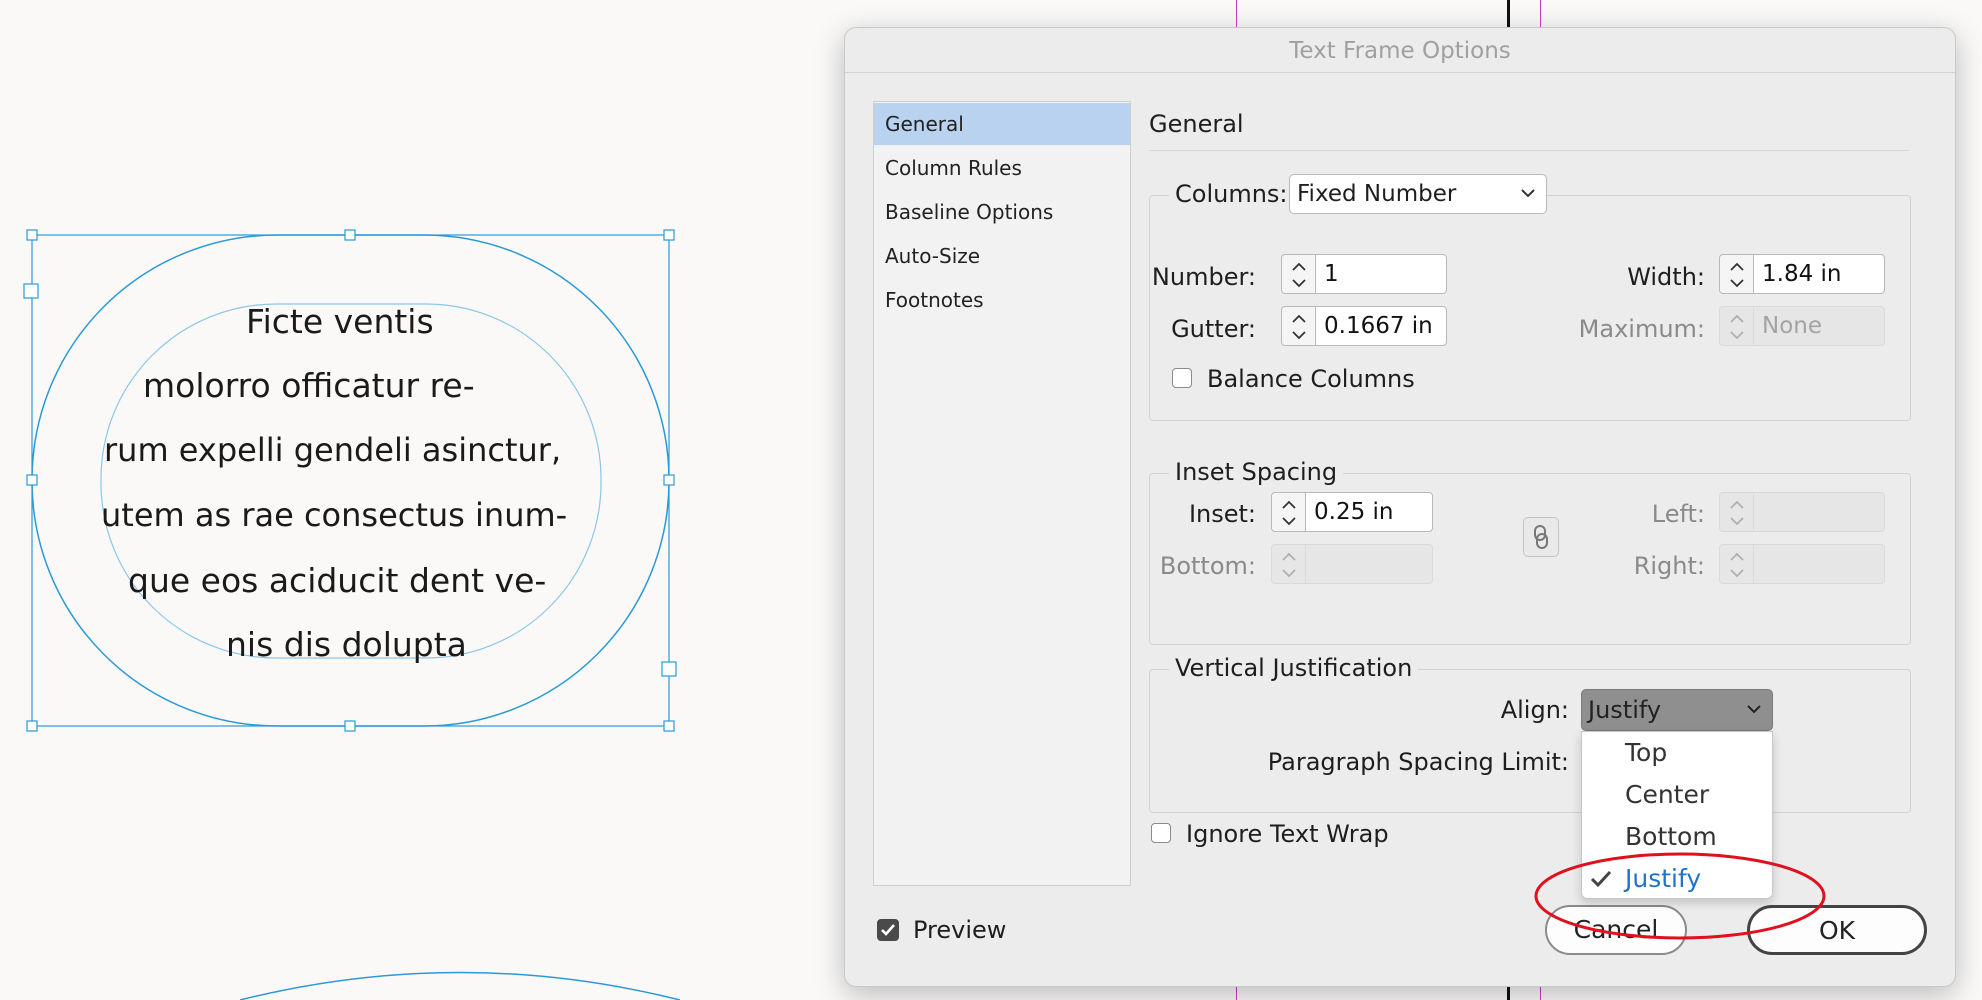 This screenshot has width=1982, height=1000. What do you see at coordinates (346, 644) in the screenshot?
I see `frame-text-line: nis dis dolupta` at bounding box center [346, 644].